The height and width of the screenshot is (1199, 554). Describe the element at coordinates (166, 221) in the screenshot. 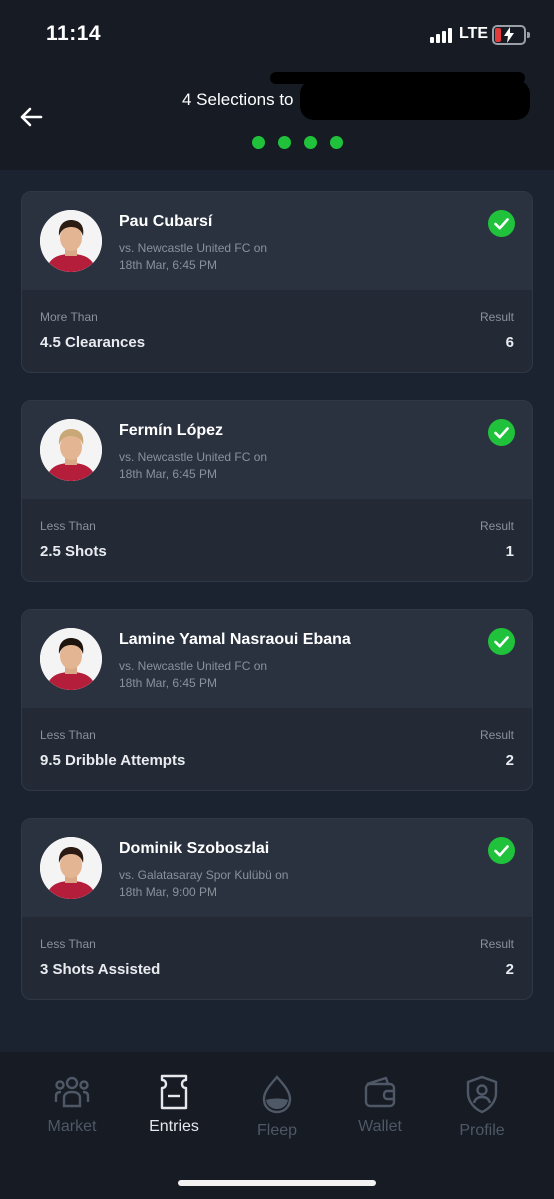

I see `player-name: Pau Cubarsí` at that location.